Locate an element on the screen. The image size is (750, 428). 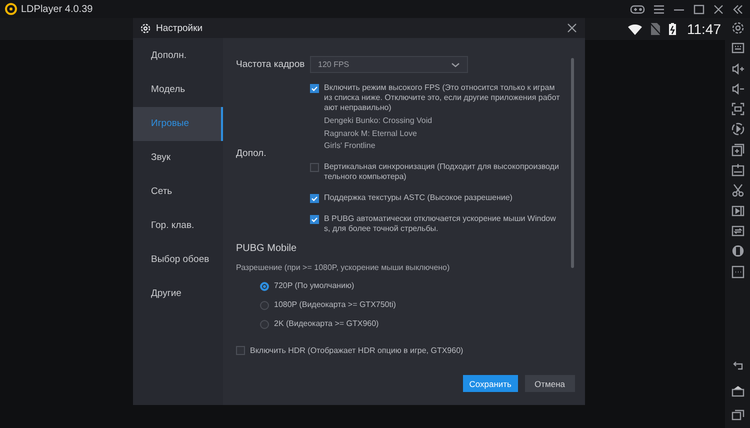
chevron-icon is located at coordinates (455, 65).